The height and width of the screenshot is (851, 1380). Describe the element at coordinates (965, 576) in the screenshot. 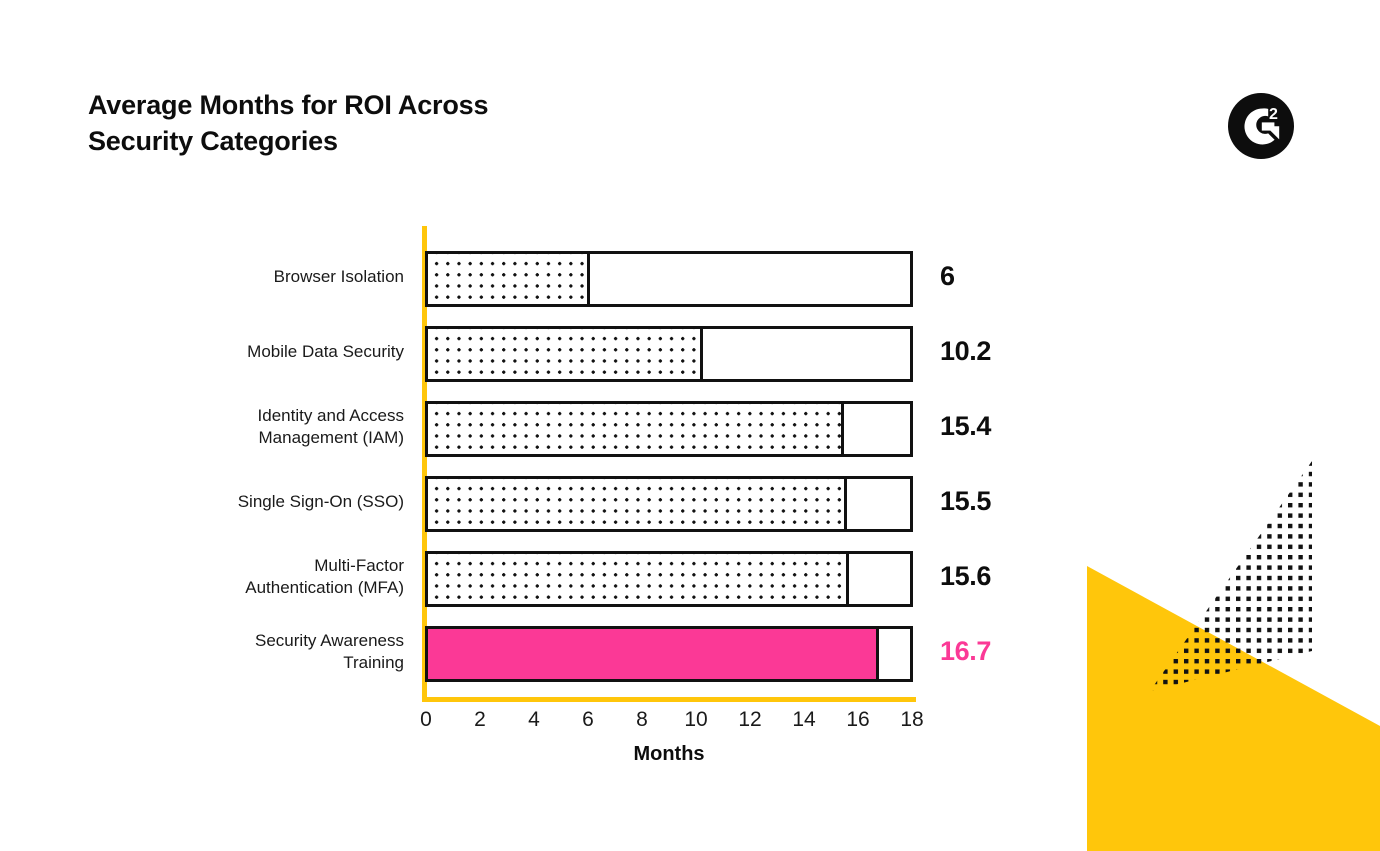

I see `bar-value-label: 15.6` at that location.